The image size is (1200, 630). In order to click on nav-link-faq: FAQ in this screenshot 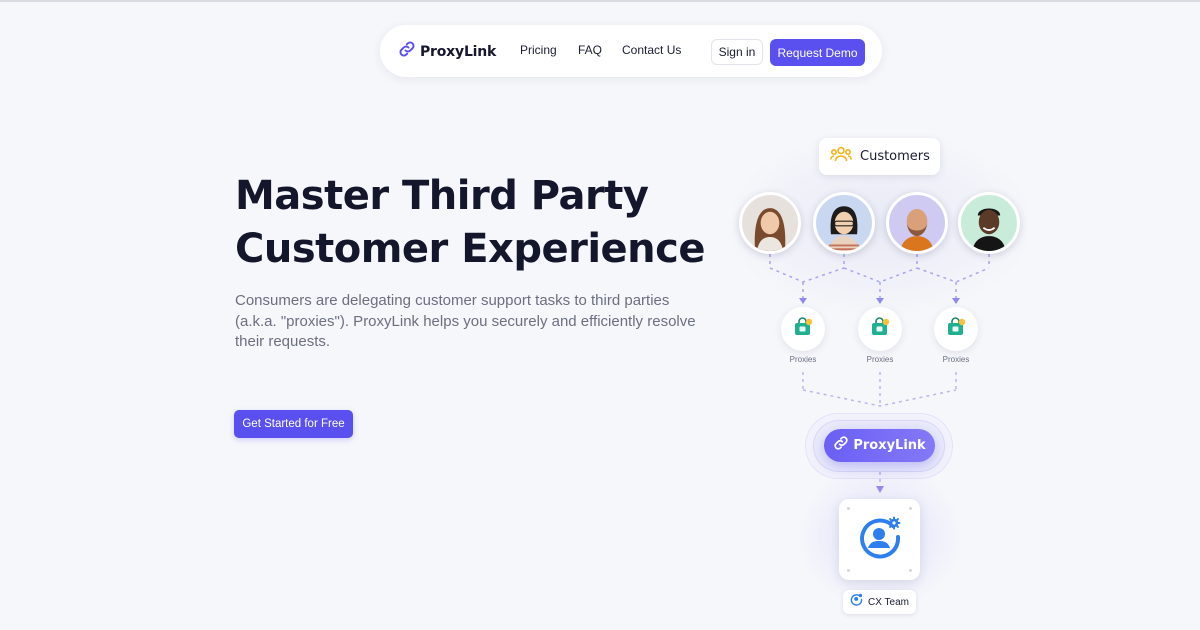, I will do `click(590, 50)`.